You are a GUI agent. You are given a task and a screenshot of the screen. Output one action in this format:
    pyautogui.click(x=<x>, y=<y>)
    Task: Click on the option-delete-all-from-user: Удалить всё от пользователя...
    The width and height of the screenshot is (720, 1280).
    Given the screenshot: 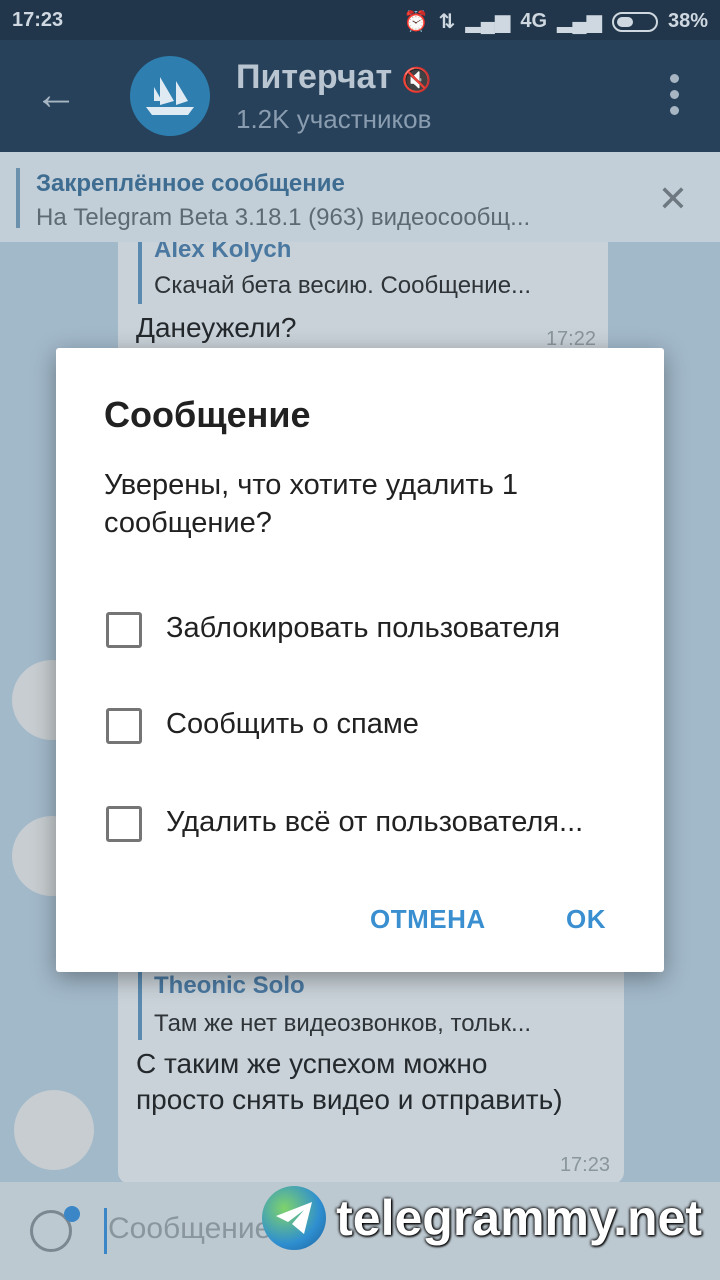 What is the action you would take?
    pyautogui.click(x=374, y=824)
    